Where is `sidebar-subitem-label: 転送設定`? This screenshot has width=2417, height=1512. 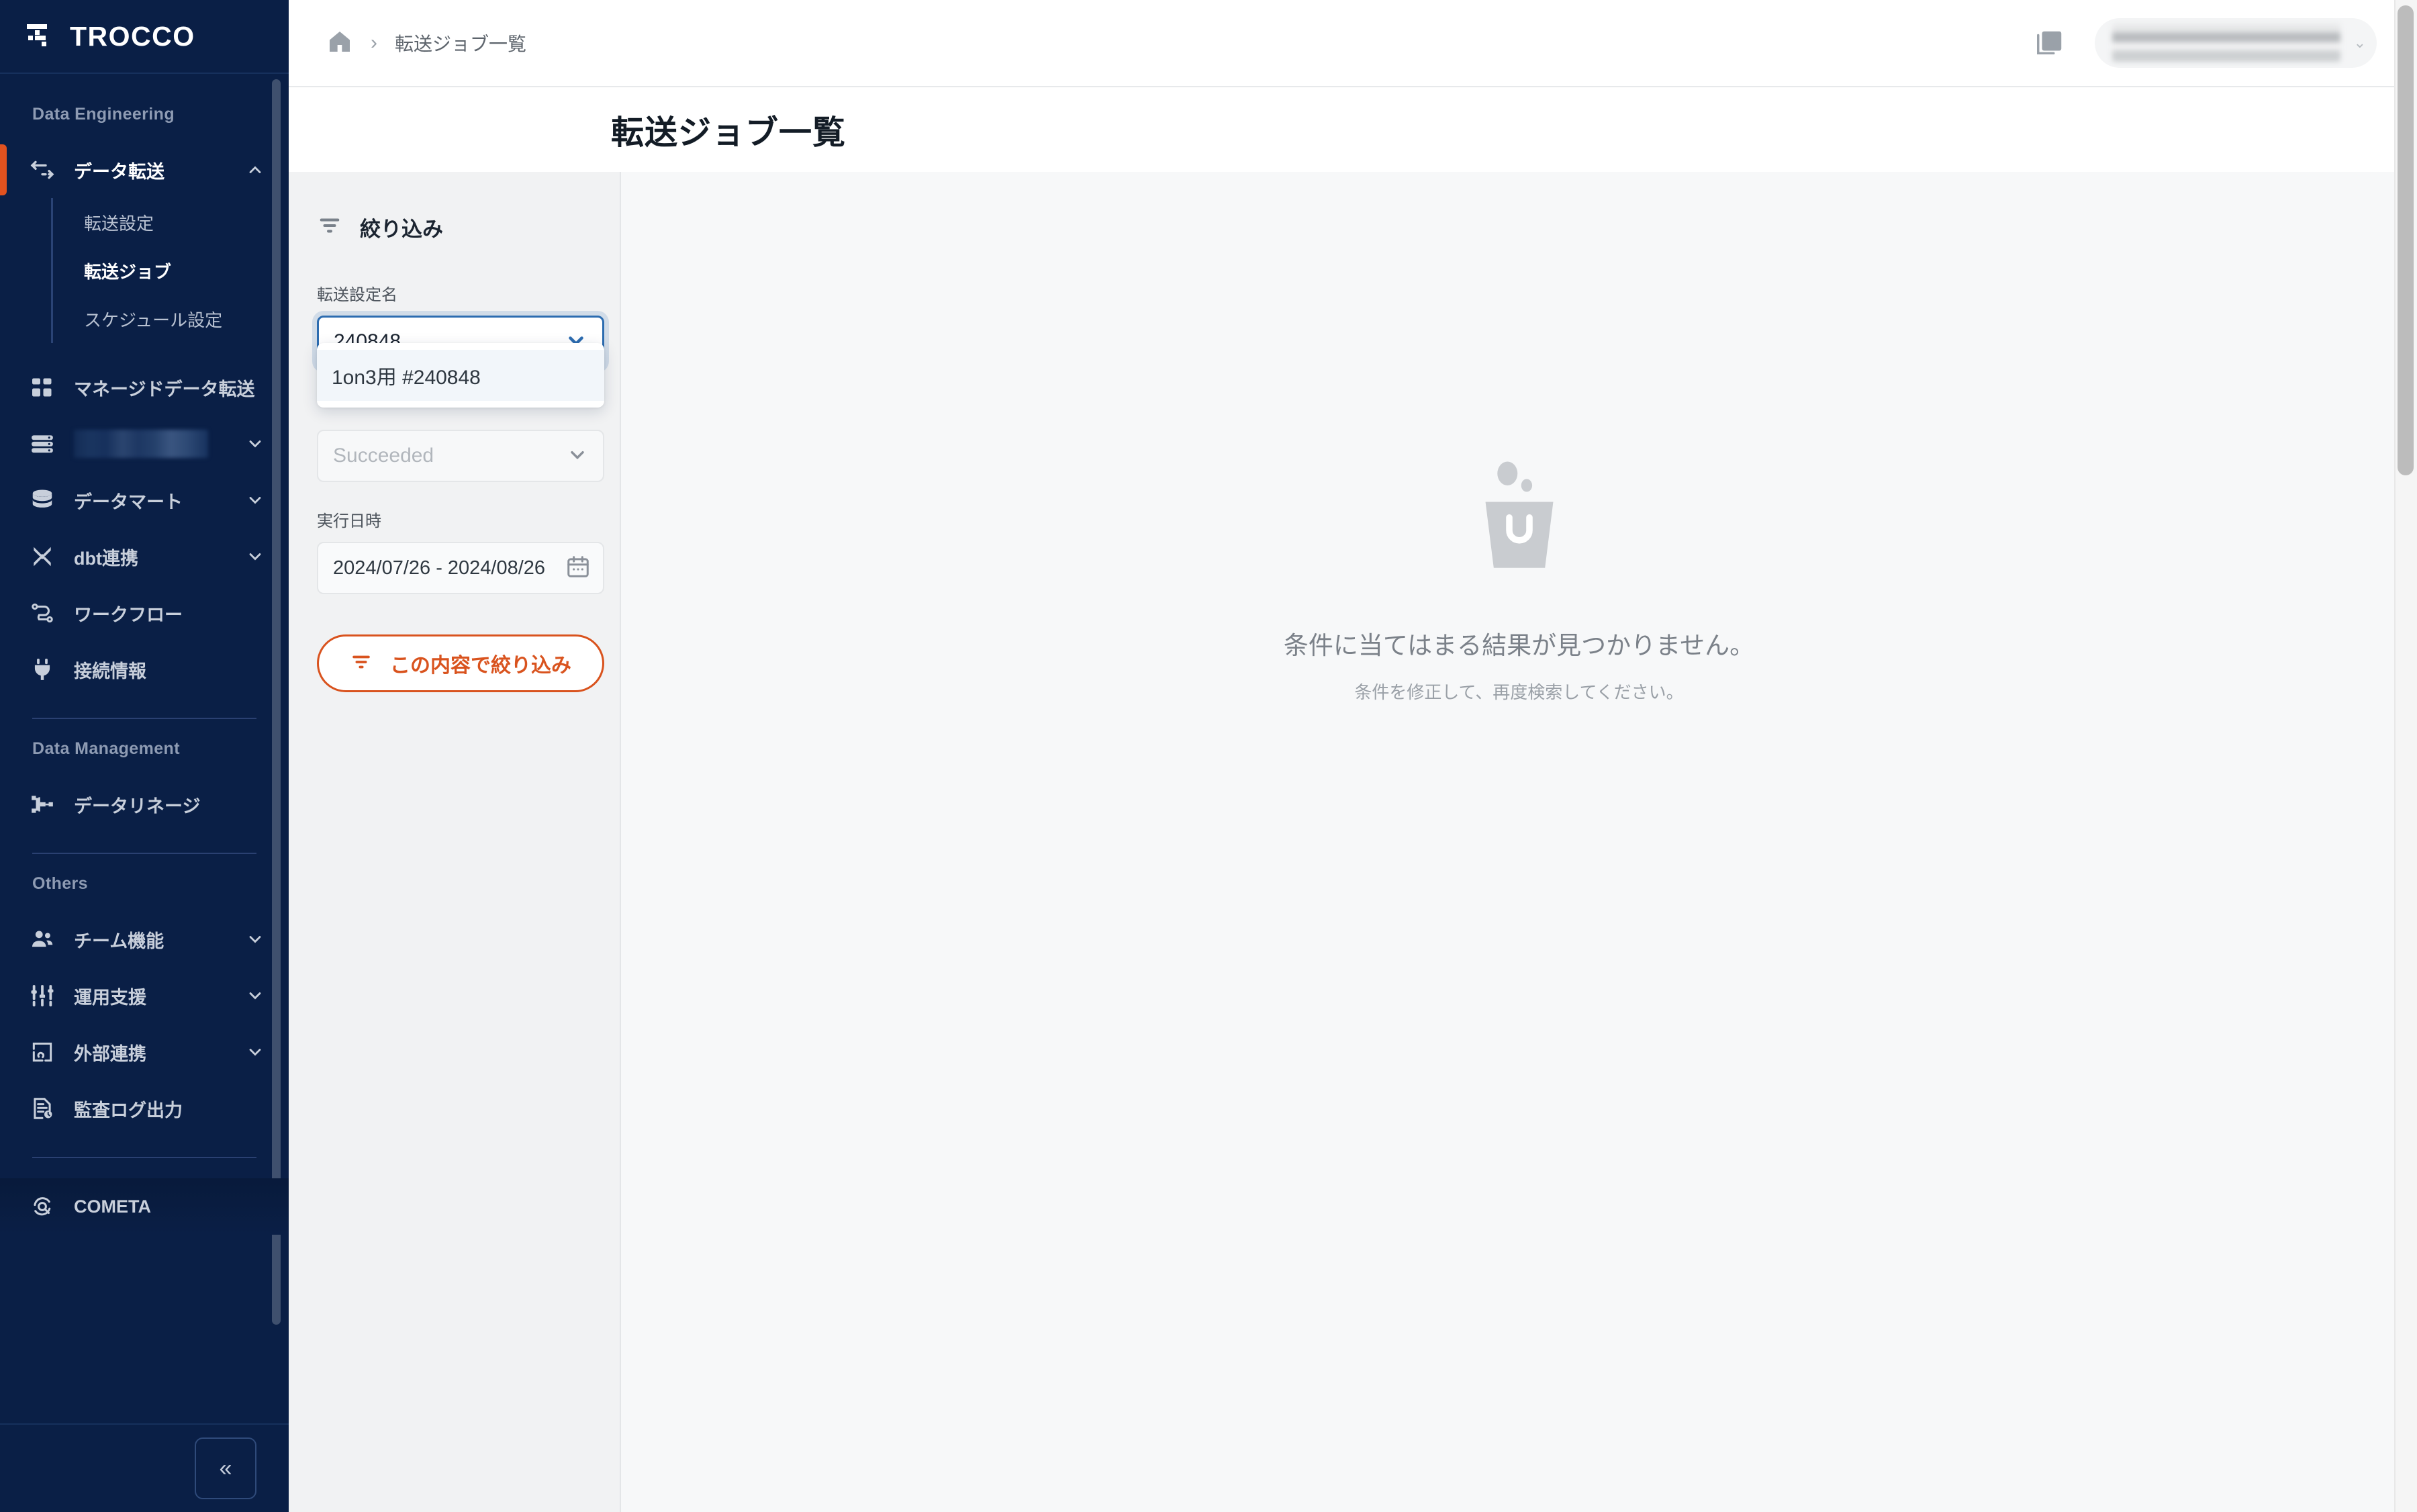 sidebar-subitem-label: 転送設定 is located at coordinates (119, 223).